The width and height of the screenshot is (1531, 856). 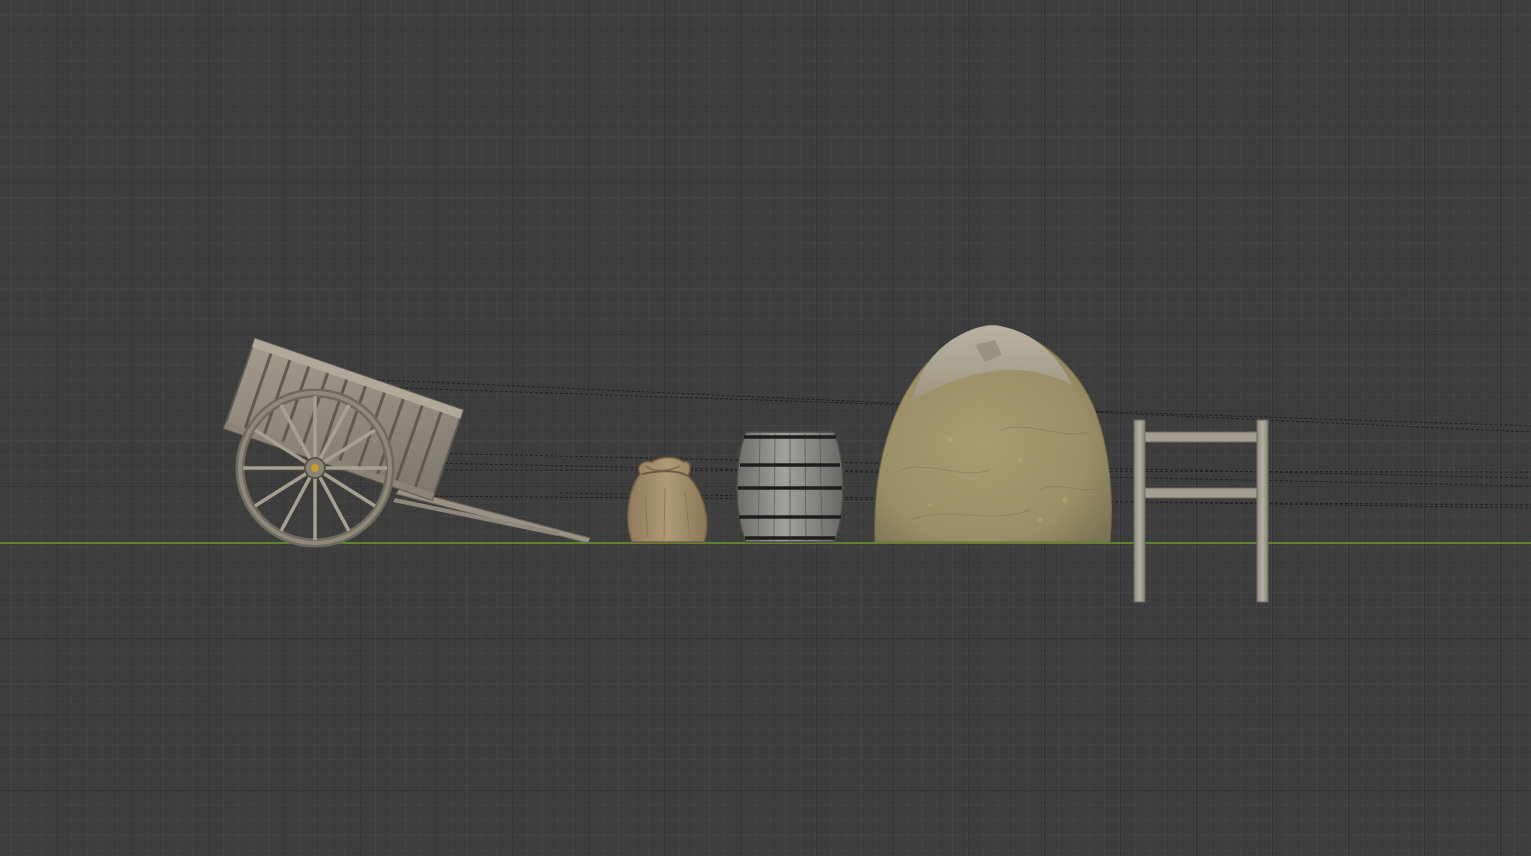 What do you see at coordinates (1139, 511) in the screenshot?
I see `fence-post-left` at bounding box center [1139, 511].